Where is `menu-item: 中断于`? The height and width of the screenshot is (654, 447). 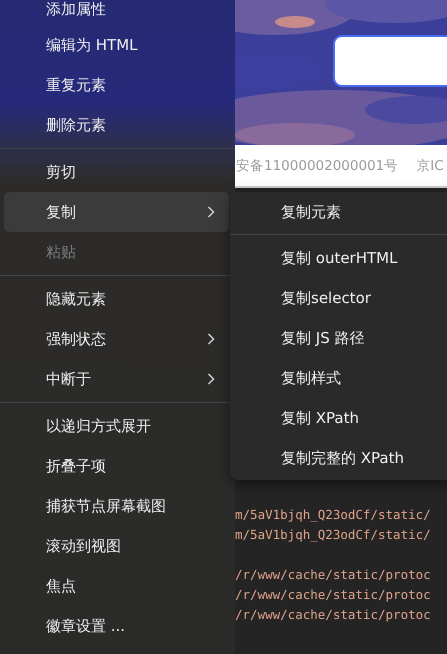
menu-item: 中断于 is located at coordinates (116, 379).